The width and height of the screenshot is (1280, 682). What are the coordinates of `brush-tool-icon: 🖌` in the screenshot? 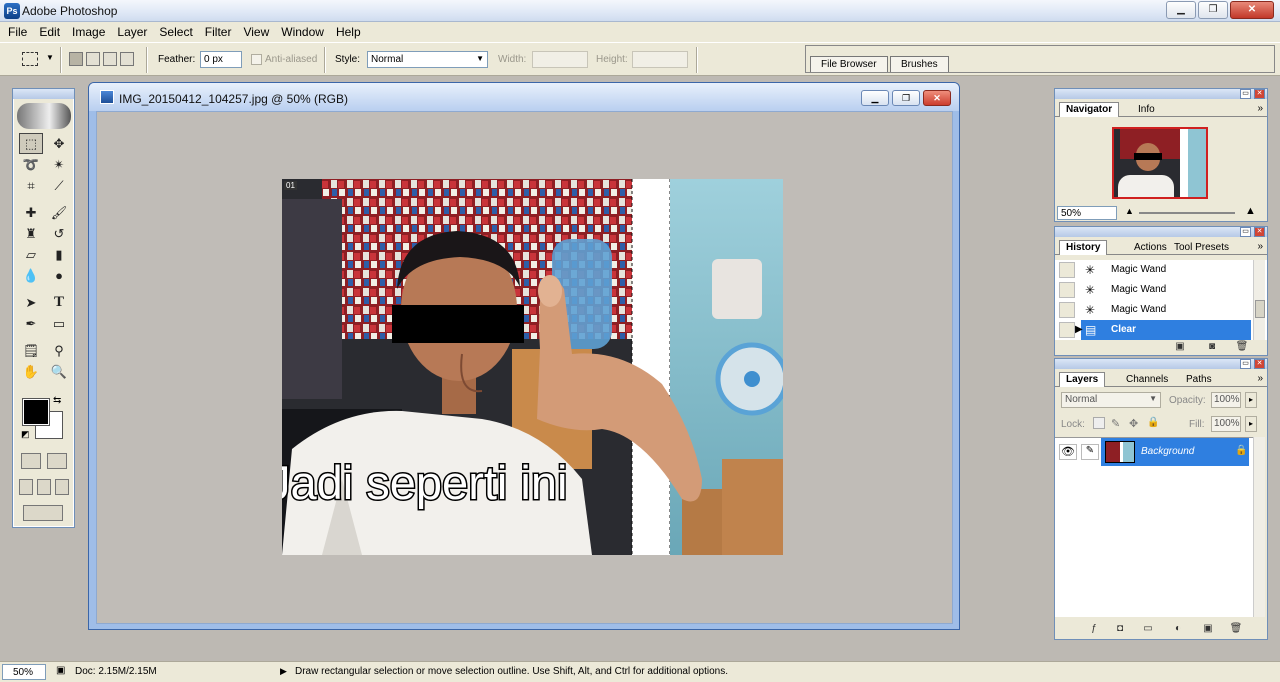 It's located at (59, 212).